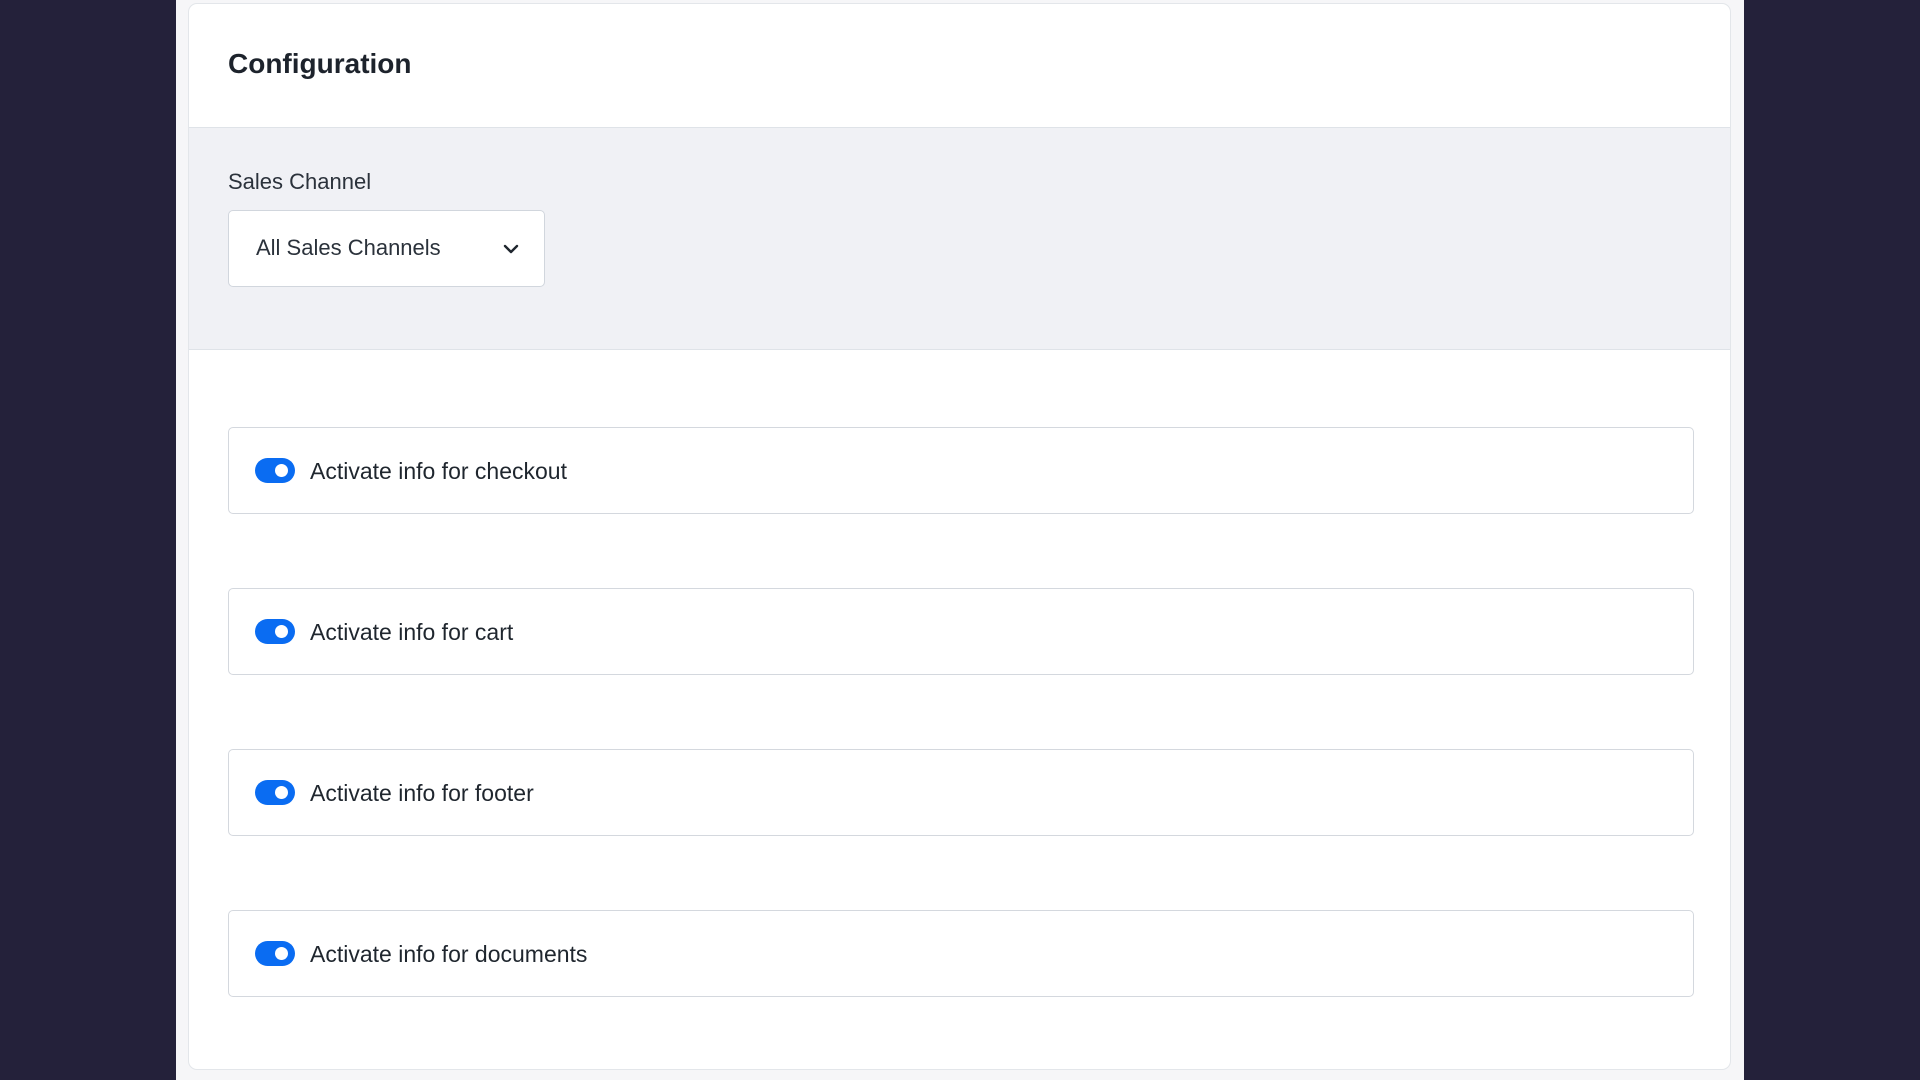 The height and width of the screenshot is (1080, 1920). I want to click on sales-channel-label: Sales Channel, so click(300, 181).